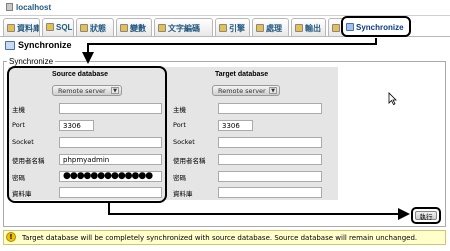 This screenshot has height=251, width=450. Describe the element at coordinates (11, 237) in the screenshot. I see `warning-icon: !` at that location.